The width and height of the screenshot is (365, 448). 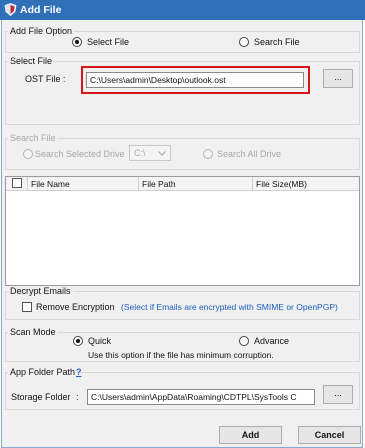 I want to click on remove-encryption-label: Remove Encryption, so click(x=75, y=307).